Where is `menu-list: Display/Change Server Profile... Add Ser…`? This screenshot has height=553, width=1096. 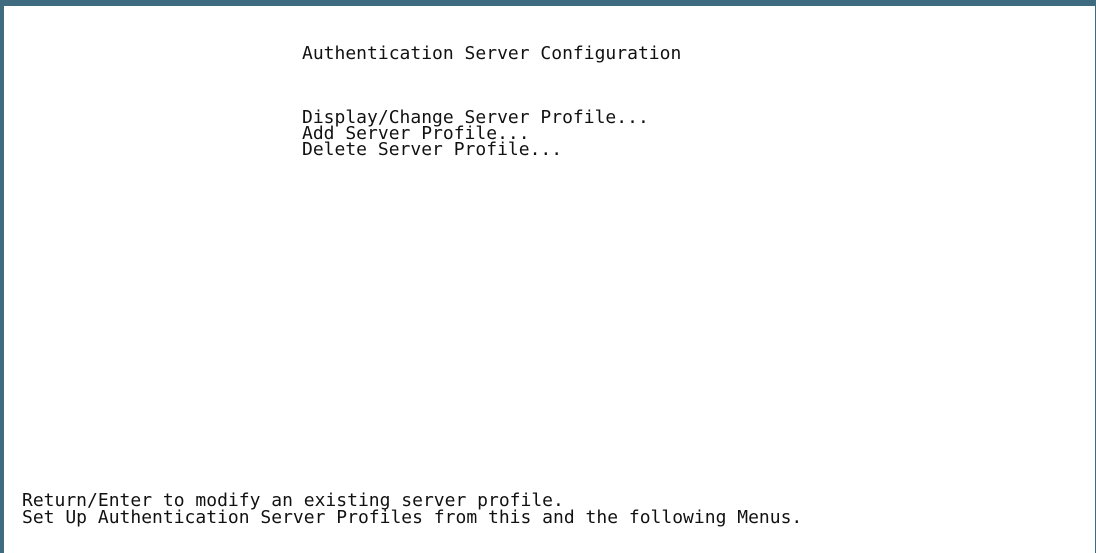 menu-list: Display/Change Server Profile... Add Ser… is located at coordinates (475, 134).